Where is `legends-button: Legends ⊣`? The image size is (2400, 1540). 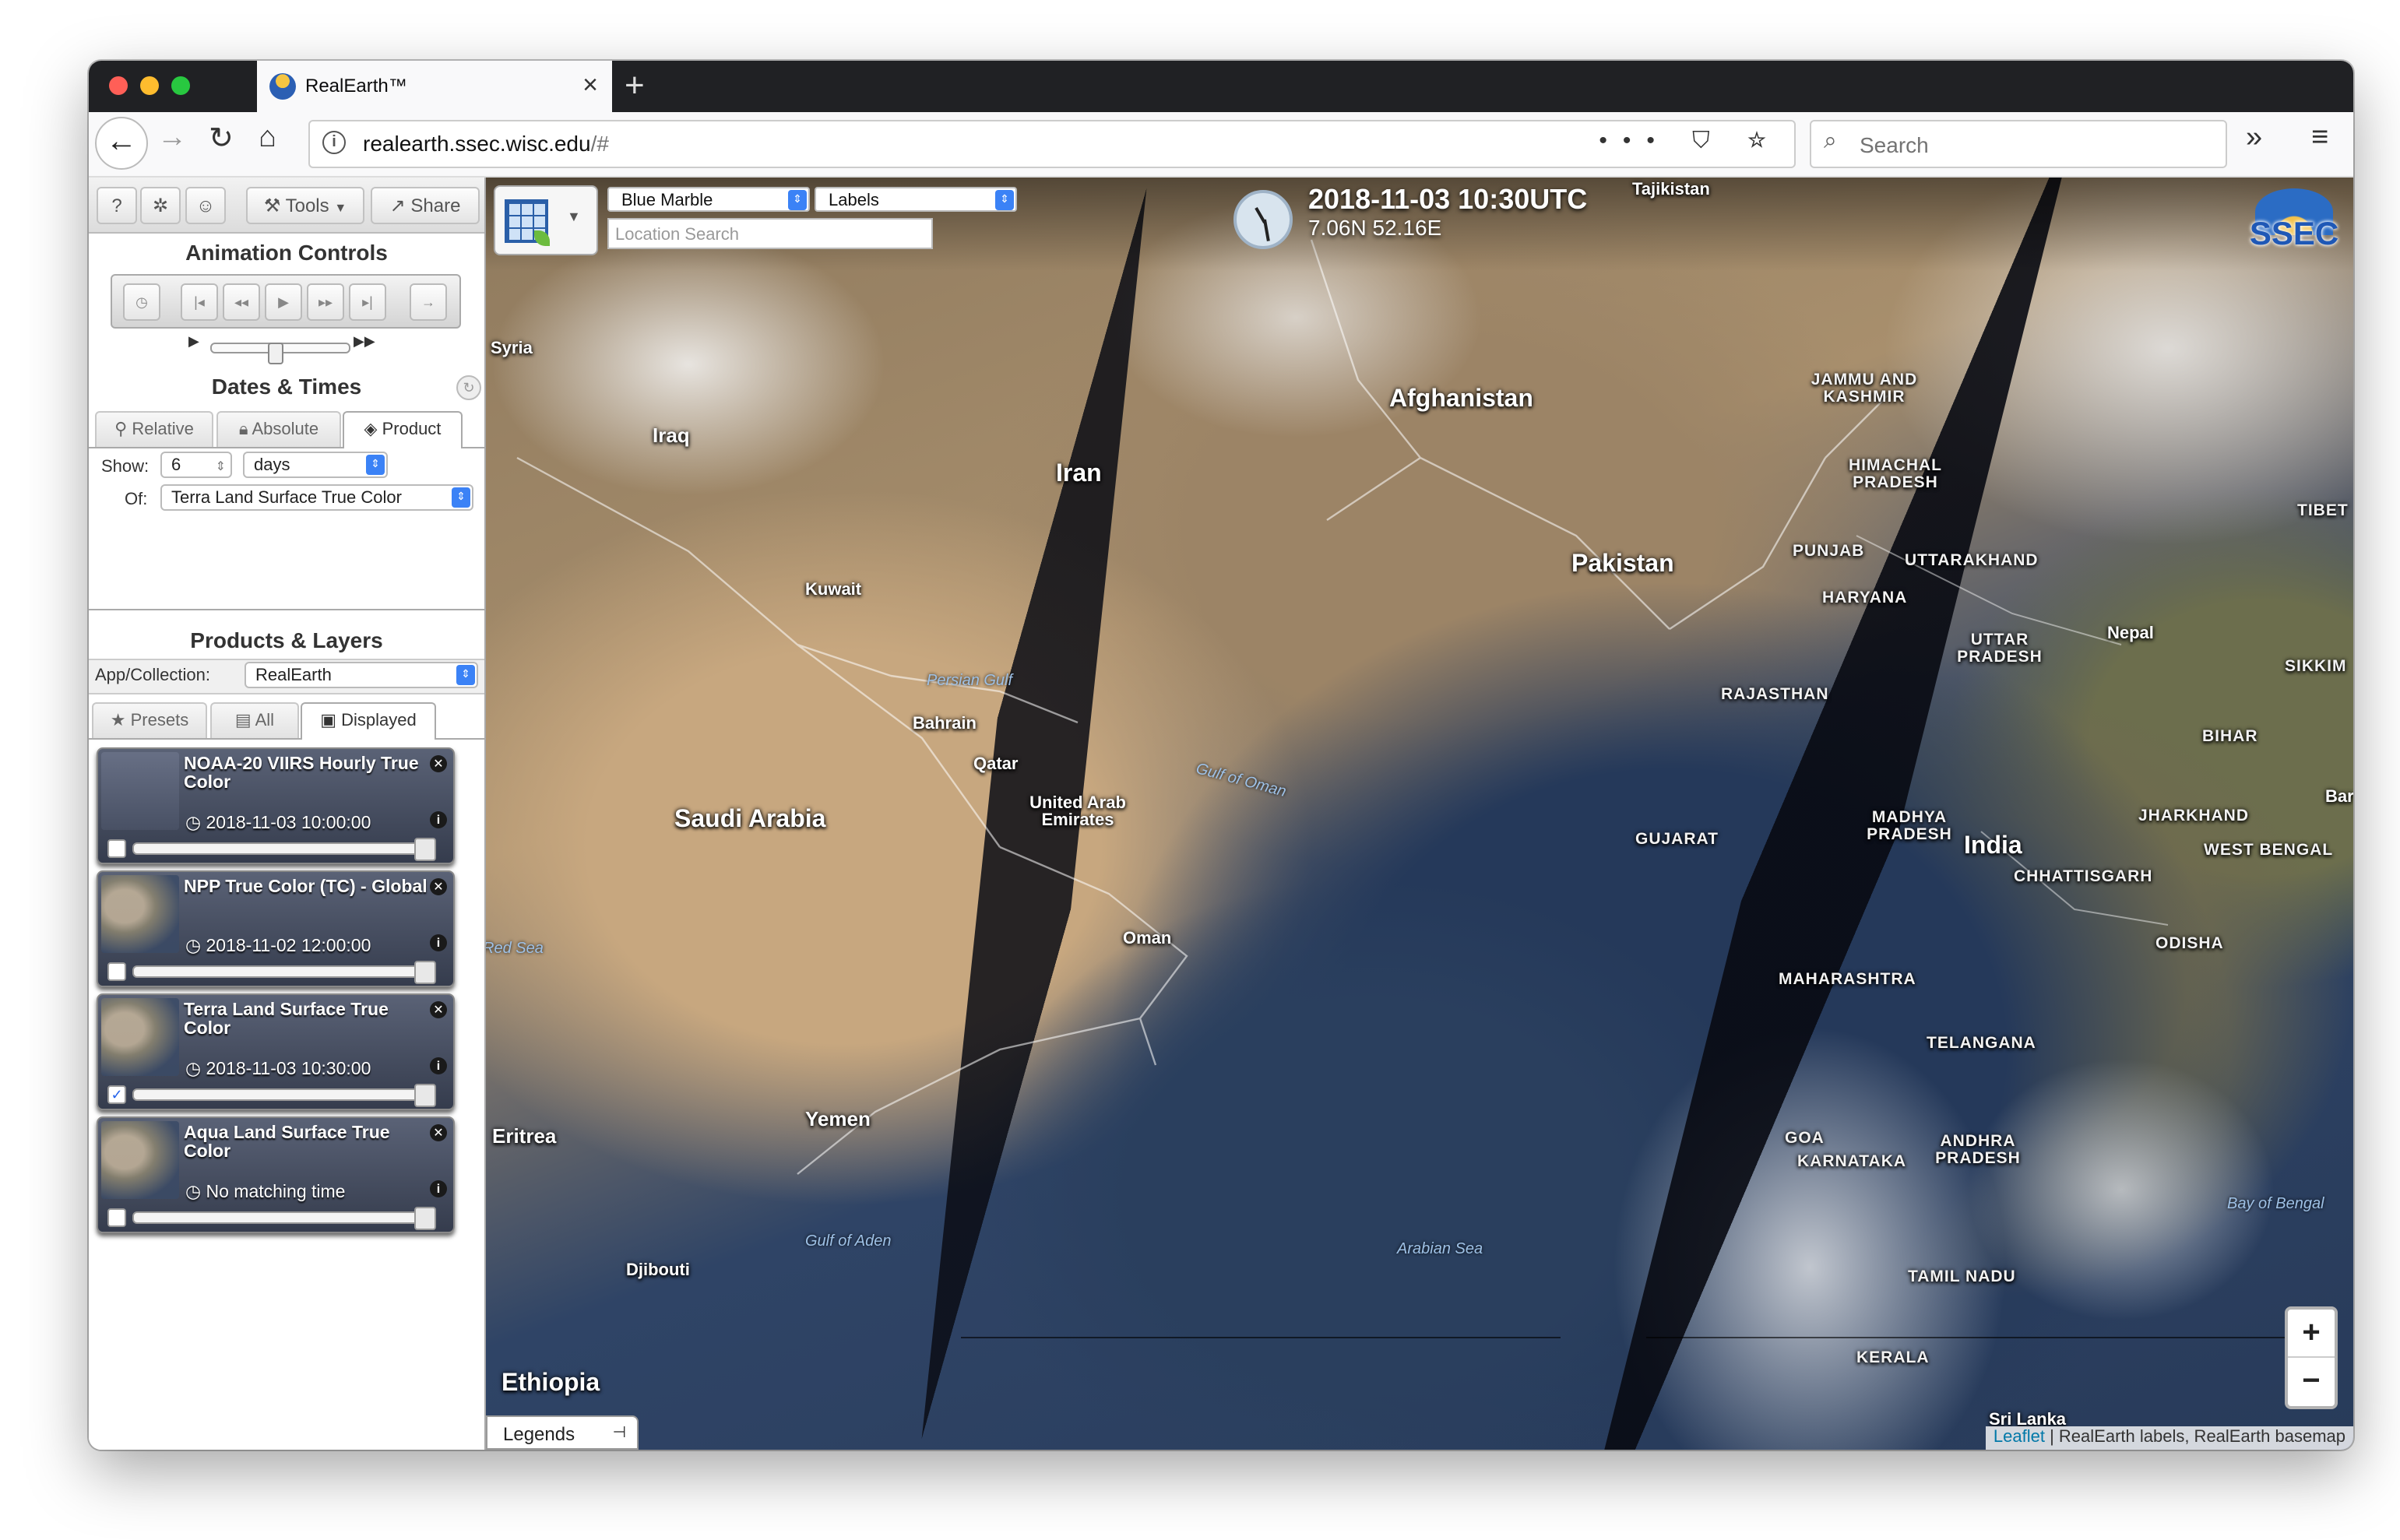
legends-button: Legends ⊣ is located at coordinates (562, 1432).